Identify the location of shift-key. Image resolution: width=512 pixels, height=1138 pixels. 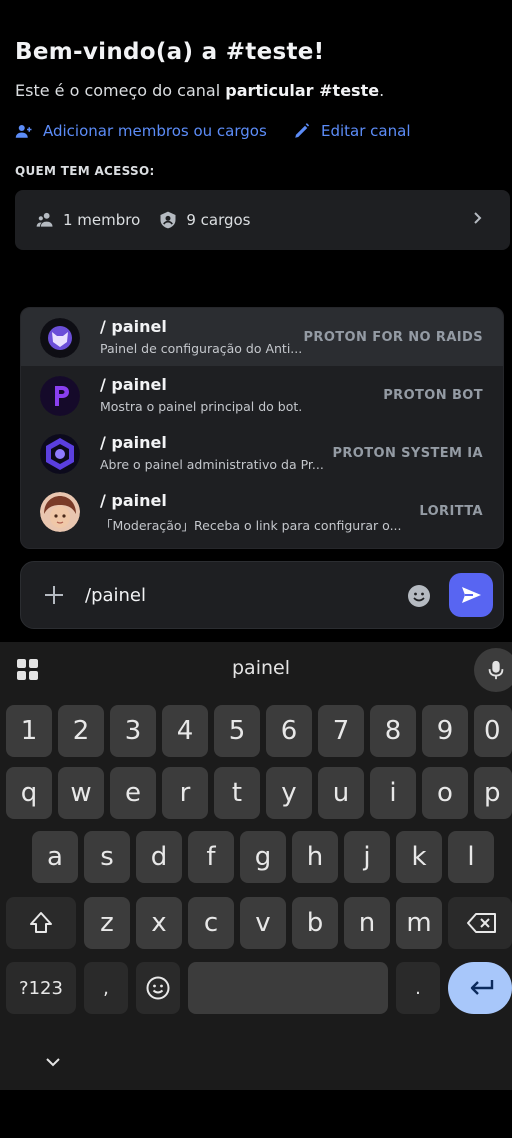
(41, 923).